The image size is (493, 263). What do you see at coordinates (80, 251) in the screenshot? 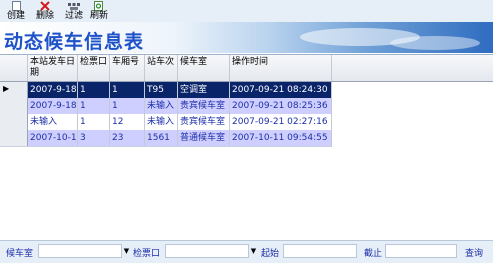
I see `waiting-room-select` at bounding box center [80, 251].